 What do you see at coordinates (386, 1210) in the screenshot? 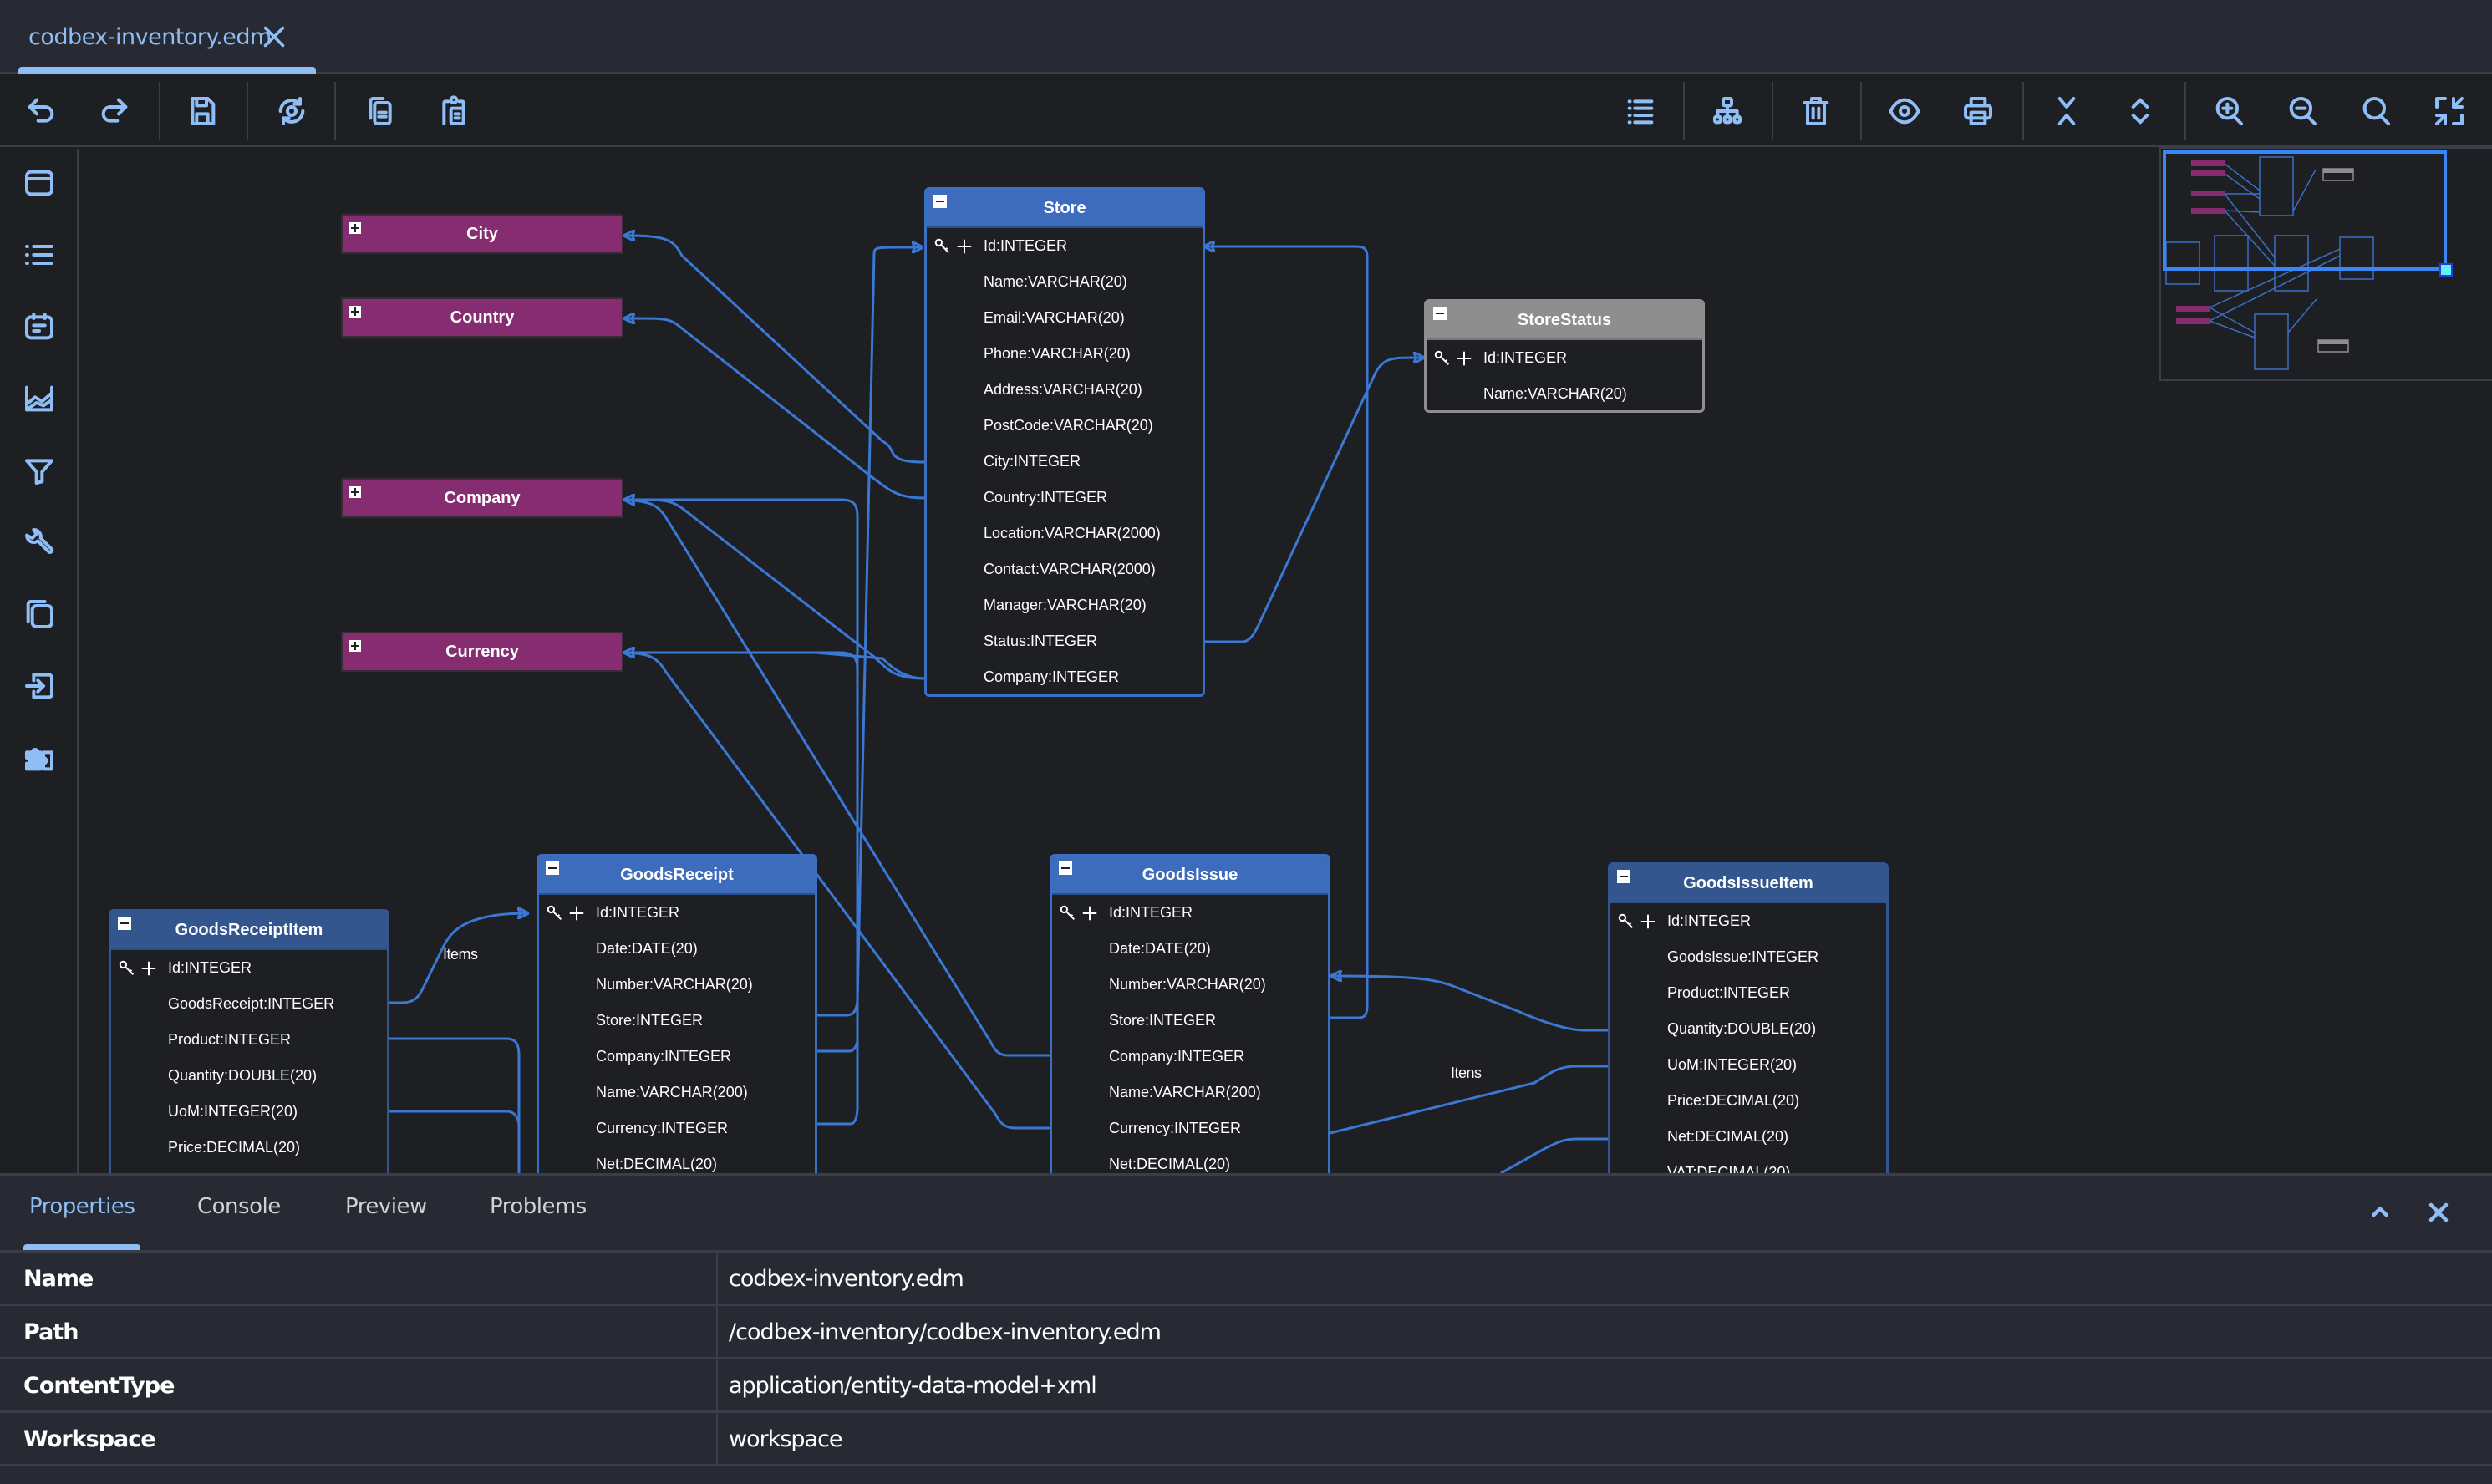
I see `tab-preview: Preview` at bounding box center [386, 1210].